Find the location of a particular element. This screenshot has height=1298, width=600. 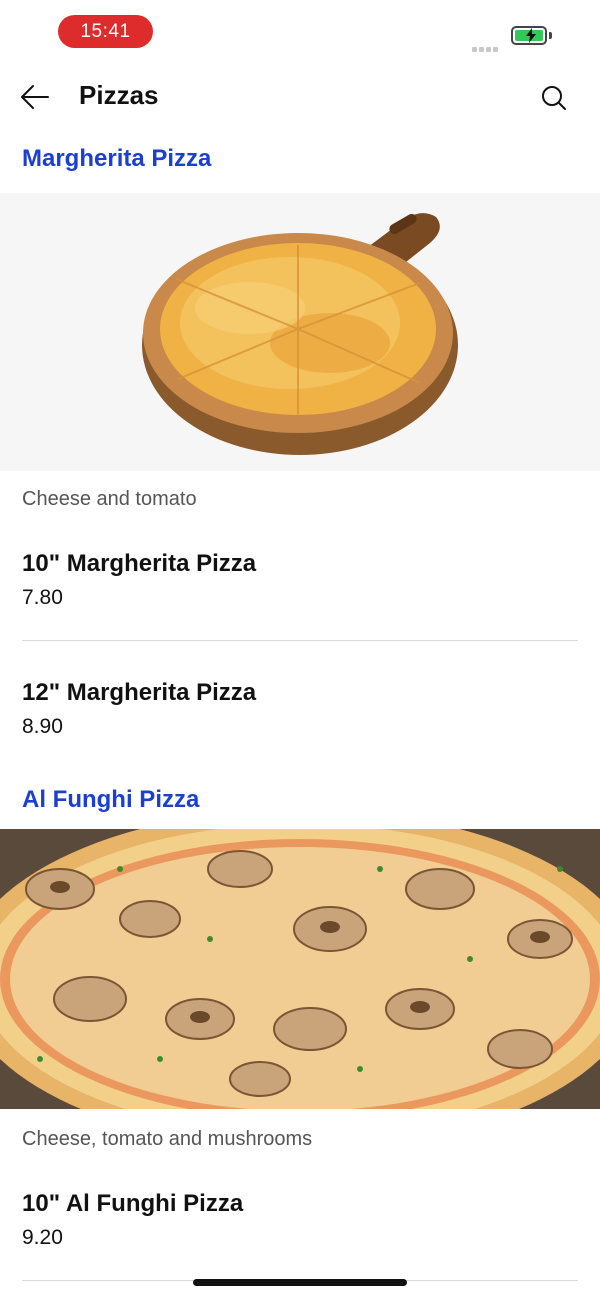

status-bar: 15:41 is located at coordinates (300, 31).